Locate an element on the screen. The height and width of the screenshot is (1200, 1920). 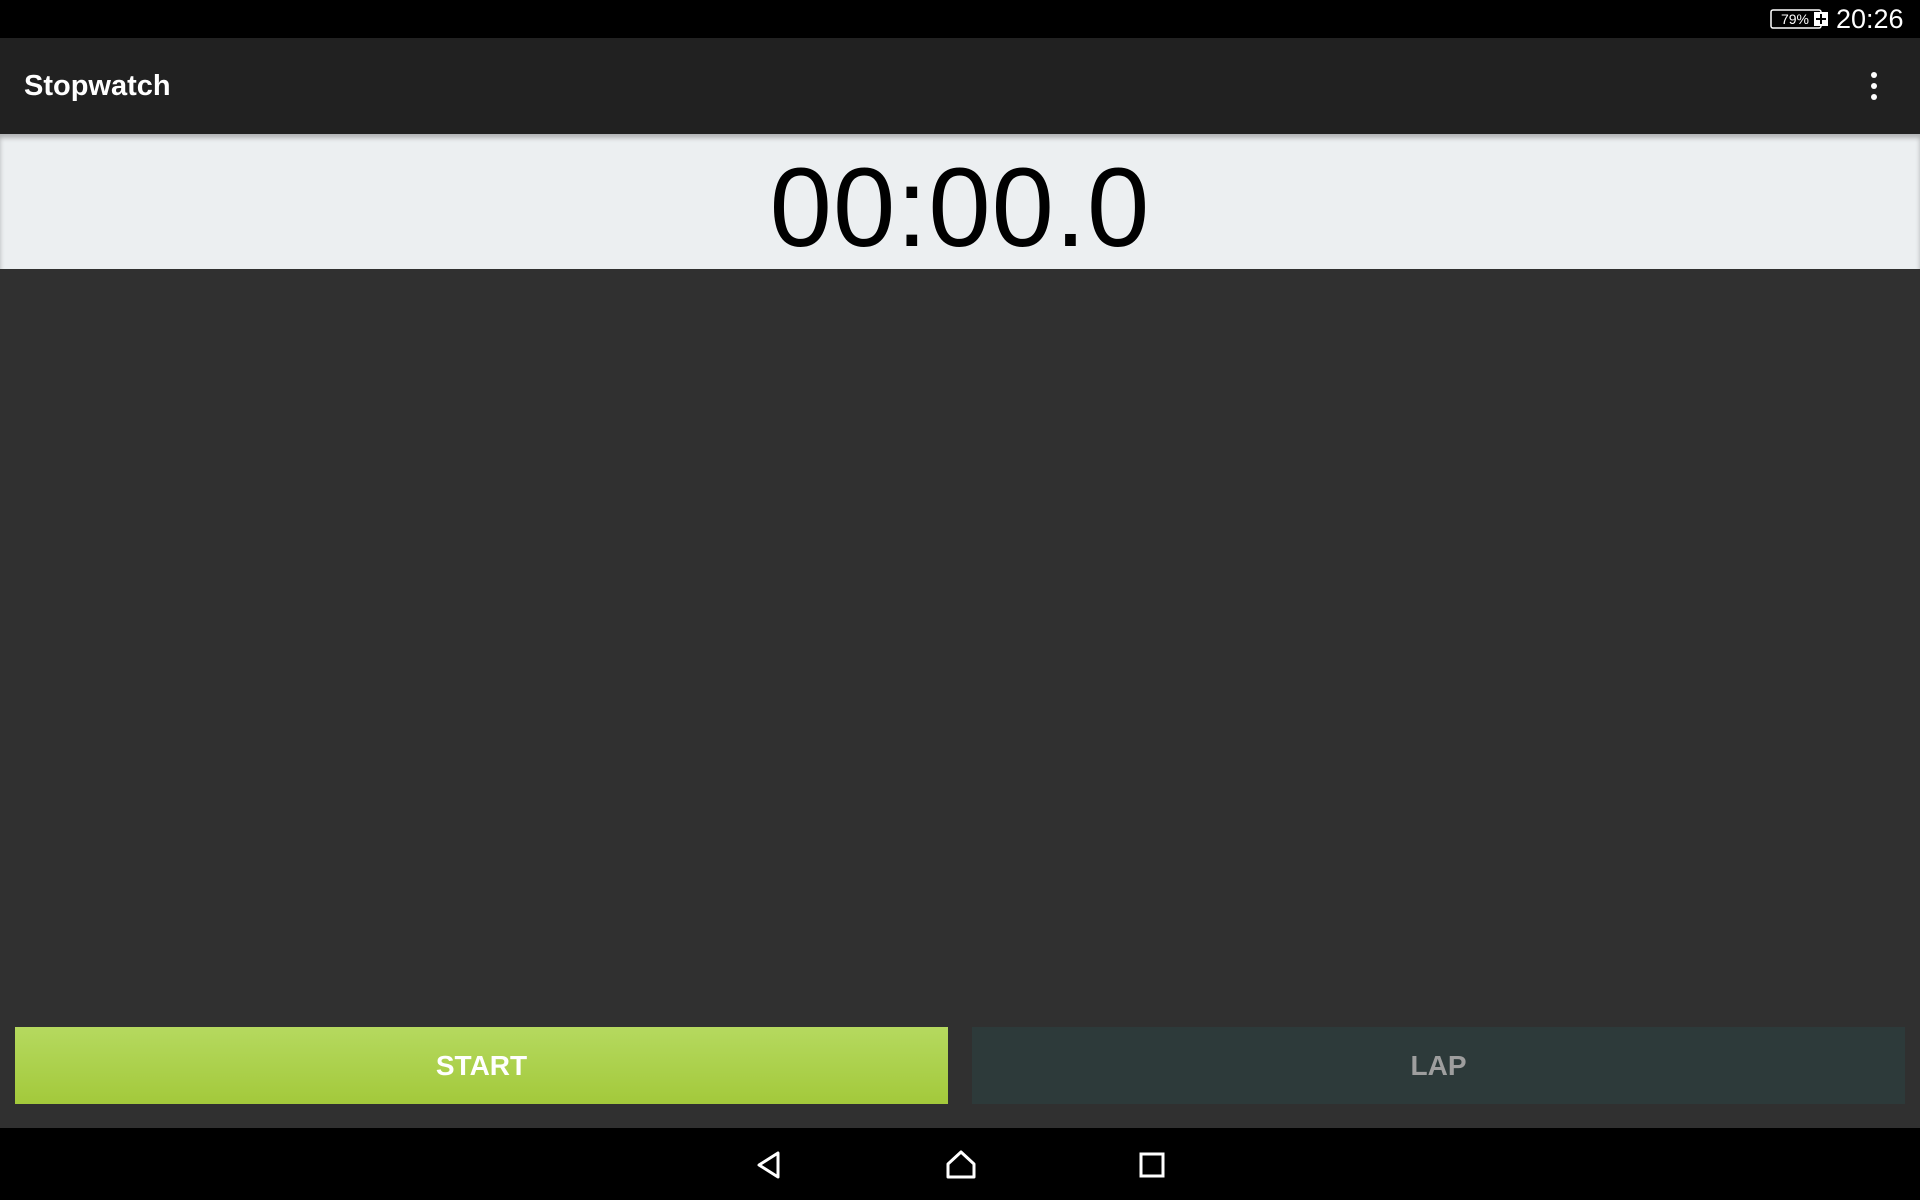
recents-square-icon is located at coordinates (1152, 1164).